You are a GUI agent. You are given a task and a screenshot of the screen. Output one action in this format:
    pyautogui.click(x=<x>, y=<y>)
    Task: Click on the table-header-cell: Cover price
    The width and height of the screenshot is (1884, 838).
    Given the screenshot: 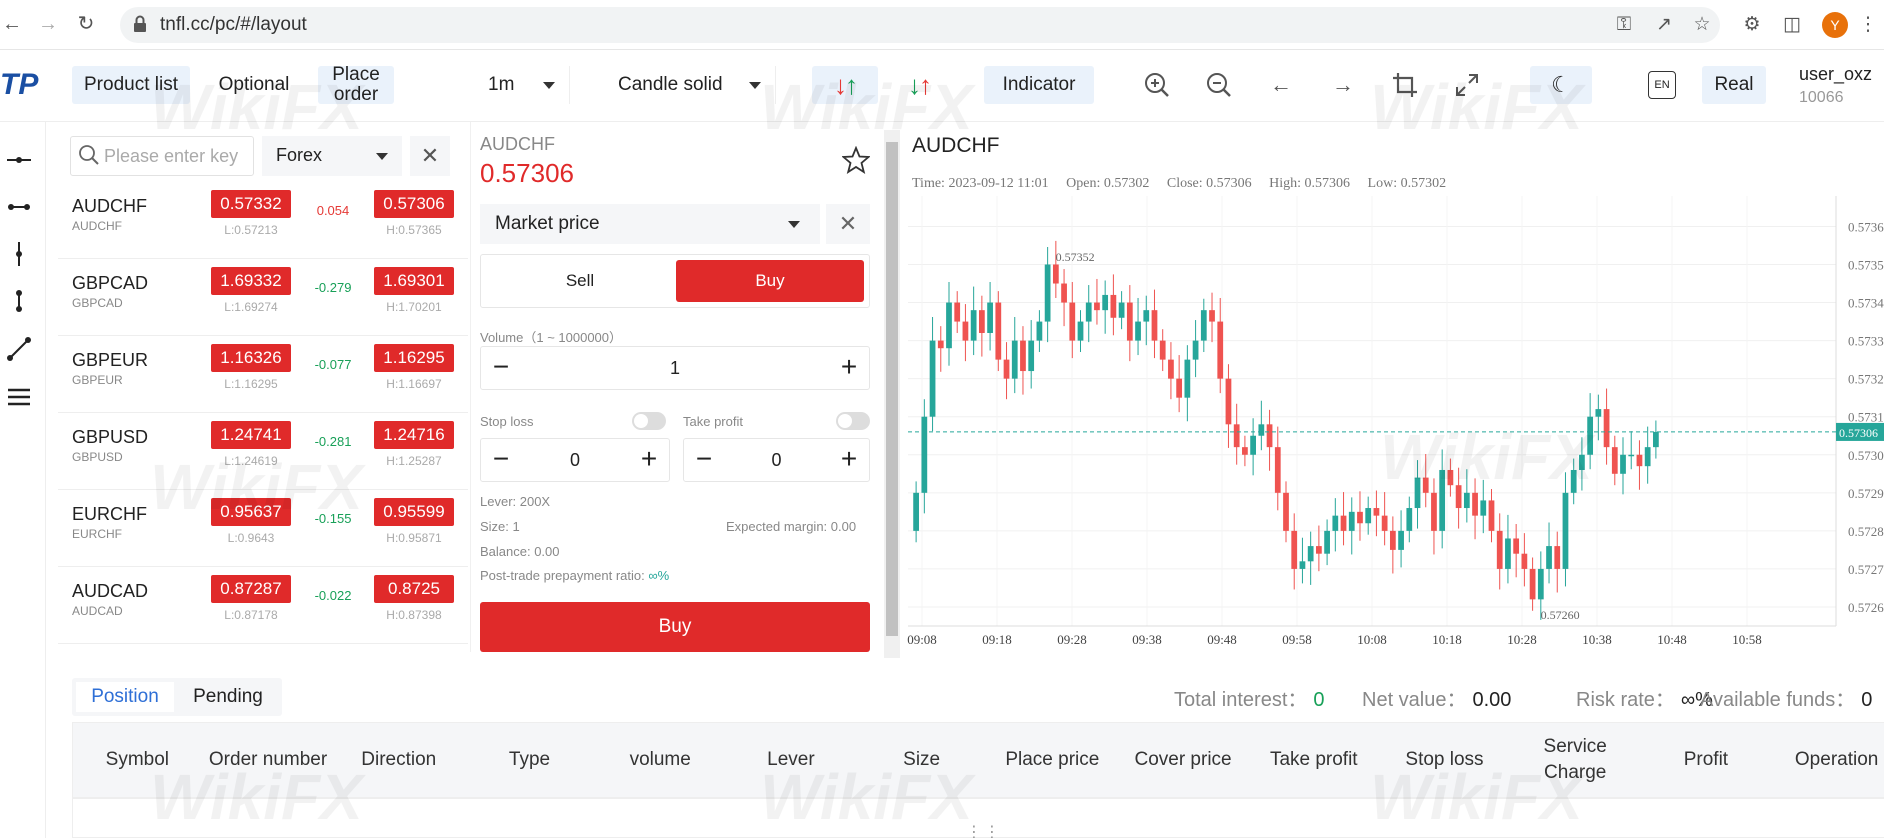 What is the action you would take?
    pyautogui.click(x=1183, y=759)
    